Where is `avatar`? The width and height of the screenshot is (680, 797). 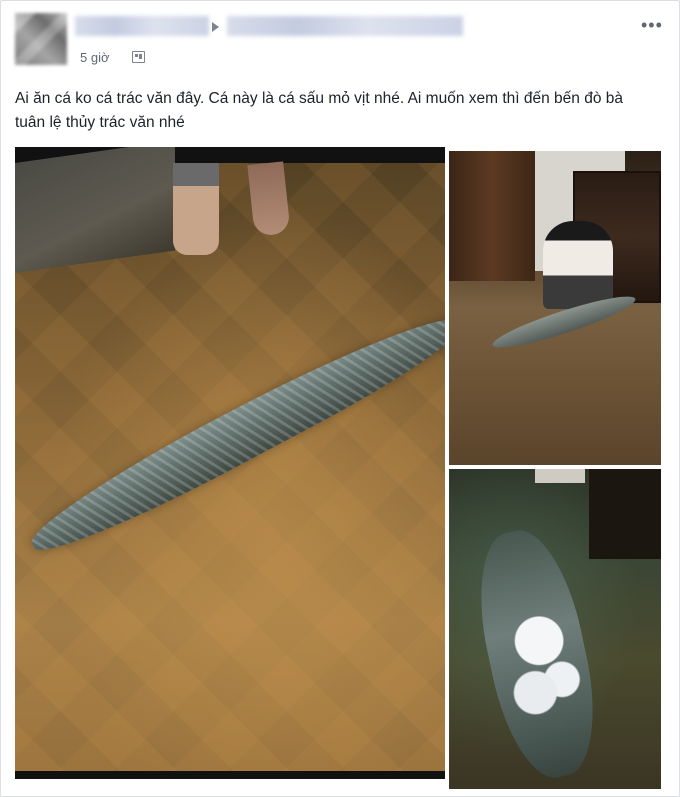 avatar is located at coordinates (41, 39).